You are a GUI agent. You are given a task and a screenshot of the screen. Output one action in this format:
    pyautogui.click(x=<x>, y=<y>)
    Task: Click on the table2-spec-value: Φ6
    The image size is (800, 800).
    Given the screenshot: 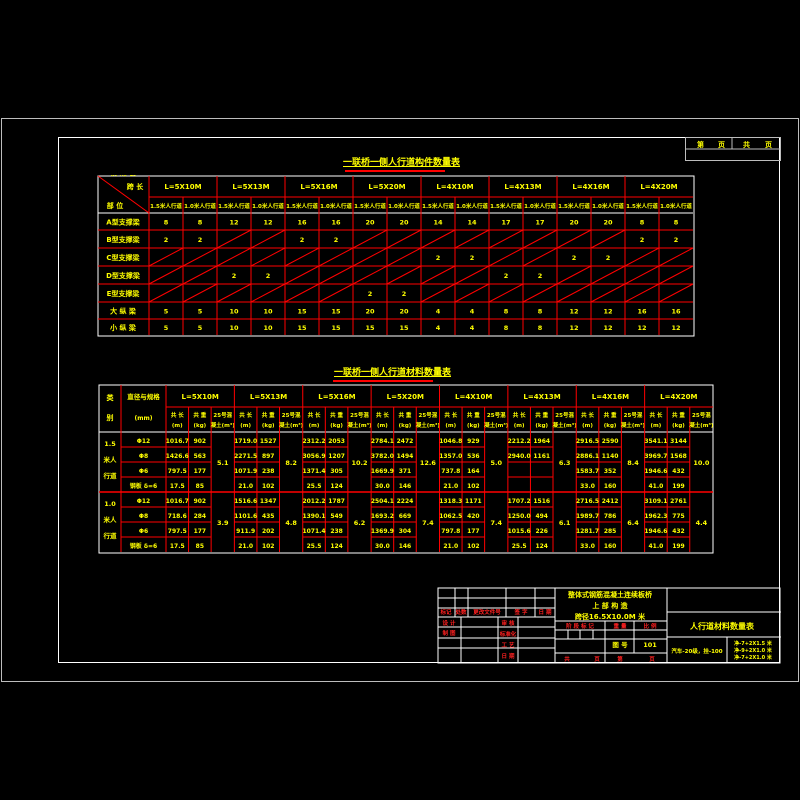 What is the action you would take?
    pyautogui.click(x=143, y=471)
    